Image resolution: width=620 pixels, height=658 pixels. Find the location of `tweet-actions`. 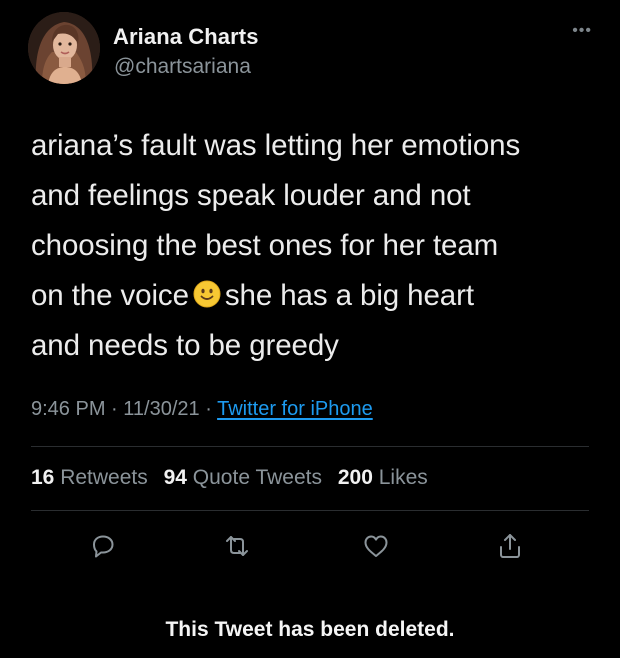

tweet-actions is located at coordinates (310, 545).